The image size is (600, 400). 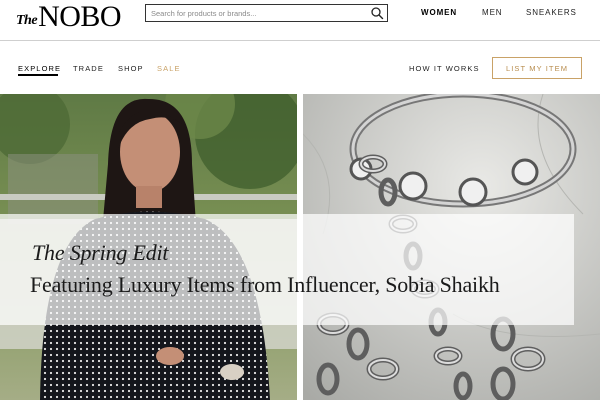 What do you see at coordinates (39, 68) in the screenshot?
I see `subnav-explore: EXPLORE` at bounding box center [39, 68].